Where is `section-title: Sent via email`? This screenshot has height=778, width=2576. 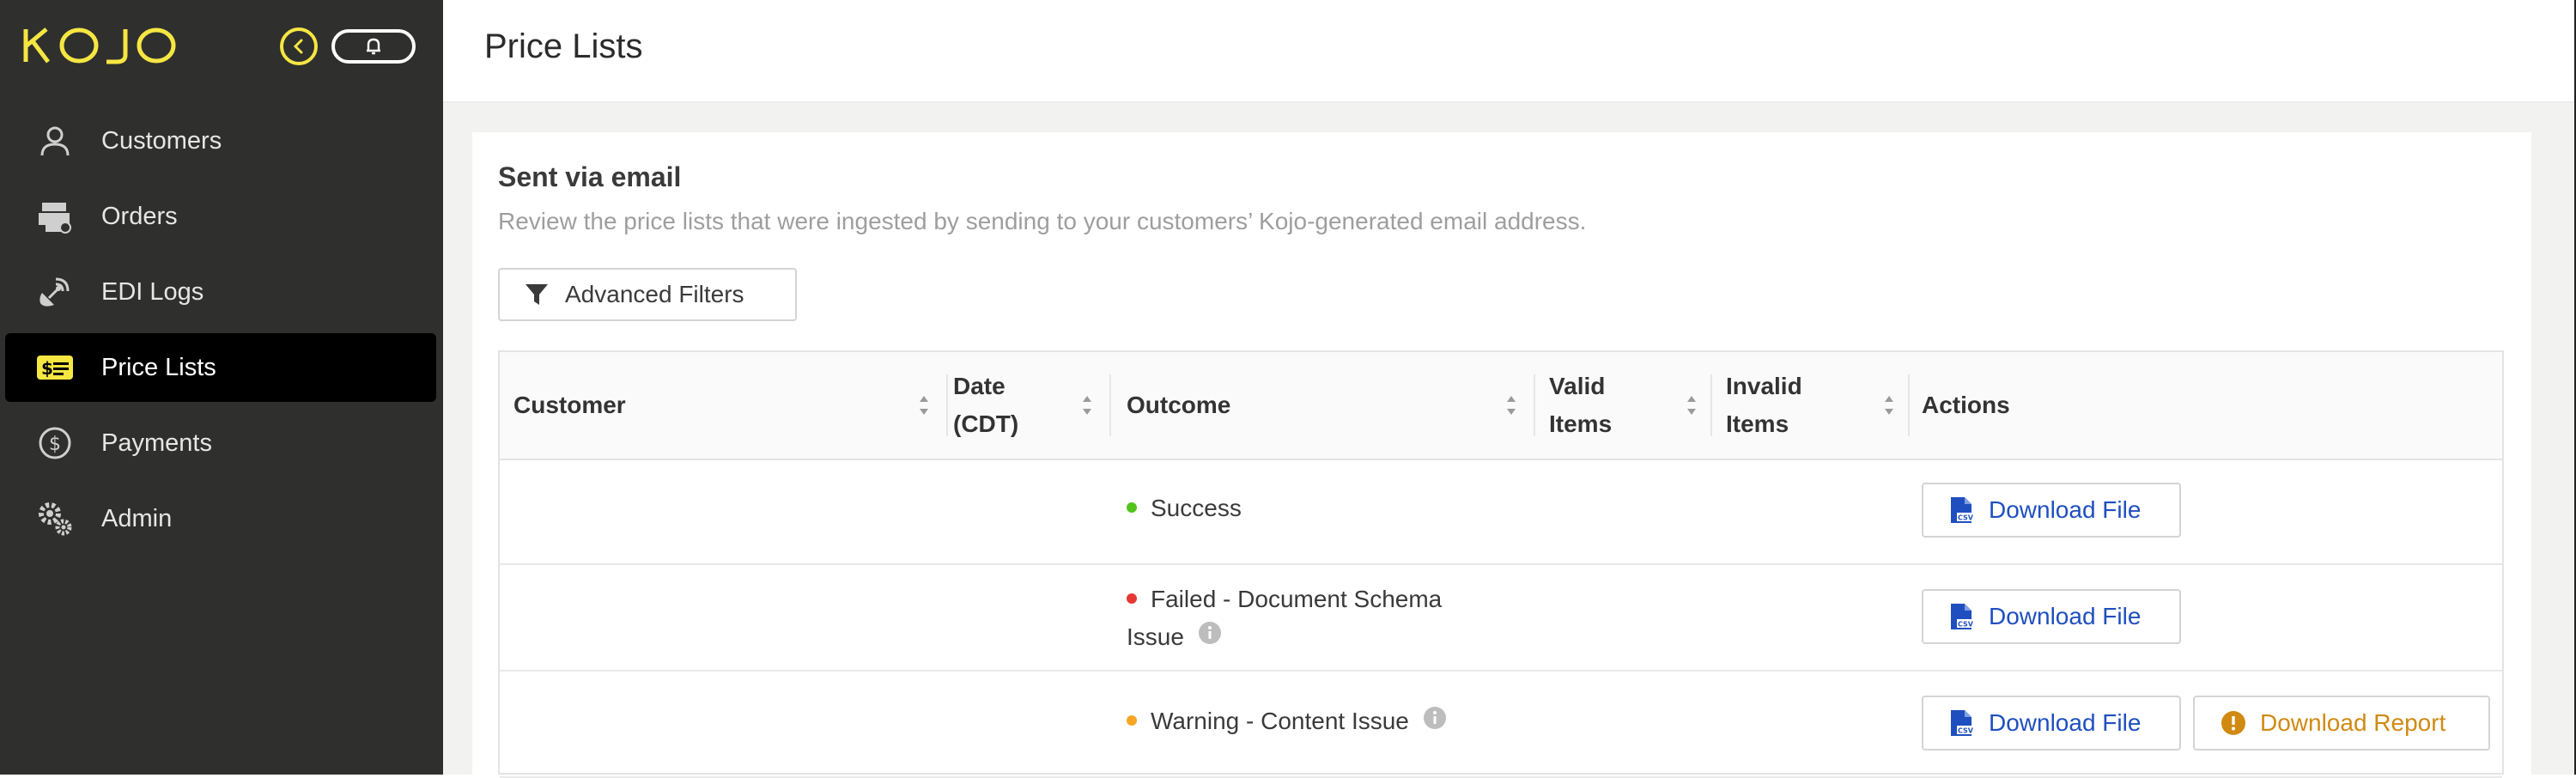 section-title: Sent via email is located at coordinates (590, 176).